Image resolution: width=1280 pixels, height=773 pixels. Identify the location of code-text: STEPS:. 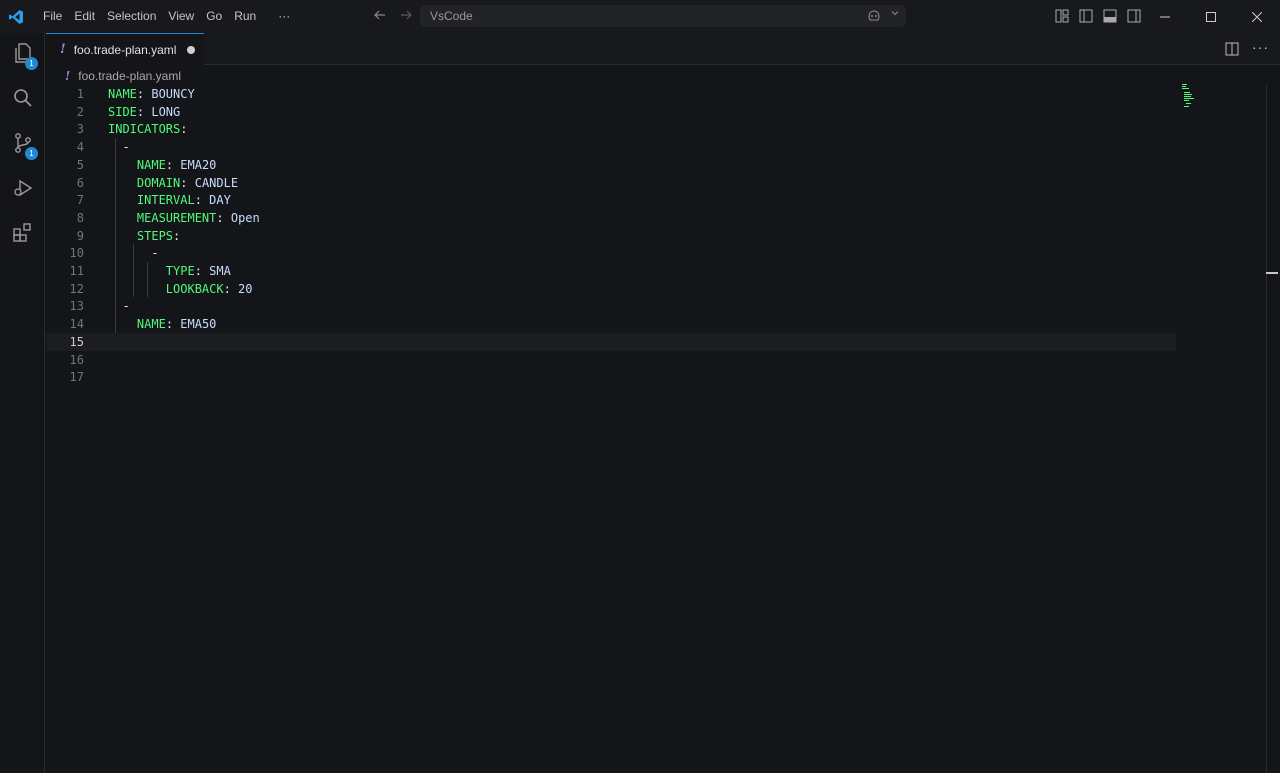
(144, 236).